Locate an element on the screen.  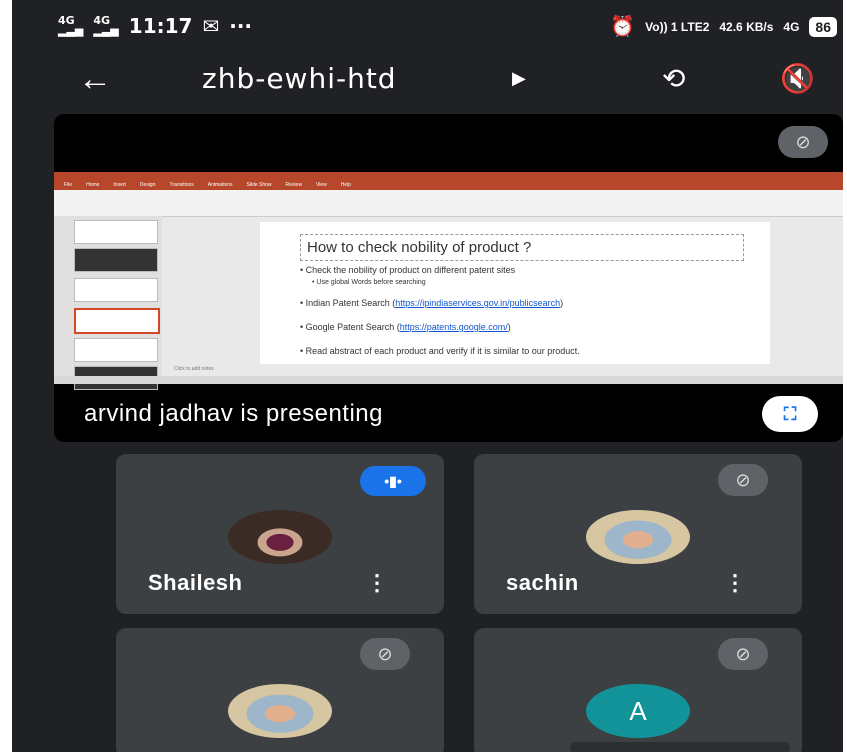
ppt-tab: Insert is located at coordinates (119, 185).